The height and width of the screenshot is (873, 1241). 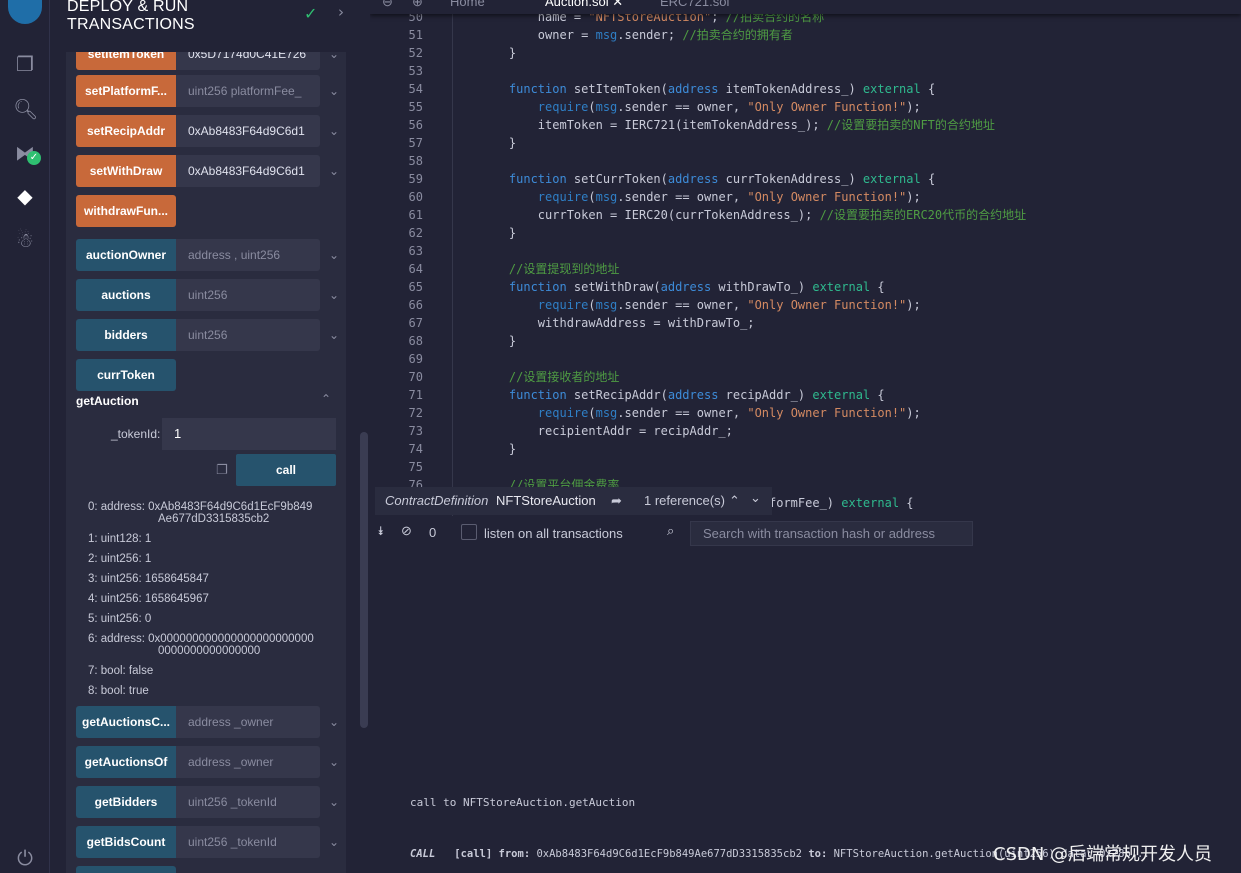 What do you see at coordinates (25, 12) in the screenshot?
I see `remix-logo-icon` at bounding box center [25, 12].